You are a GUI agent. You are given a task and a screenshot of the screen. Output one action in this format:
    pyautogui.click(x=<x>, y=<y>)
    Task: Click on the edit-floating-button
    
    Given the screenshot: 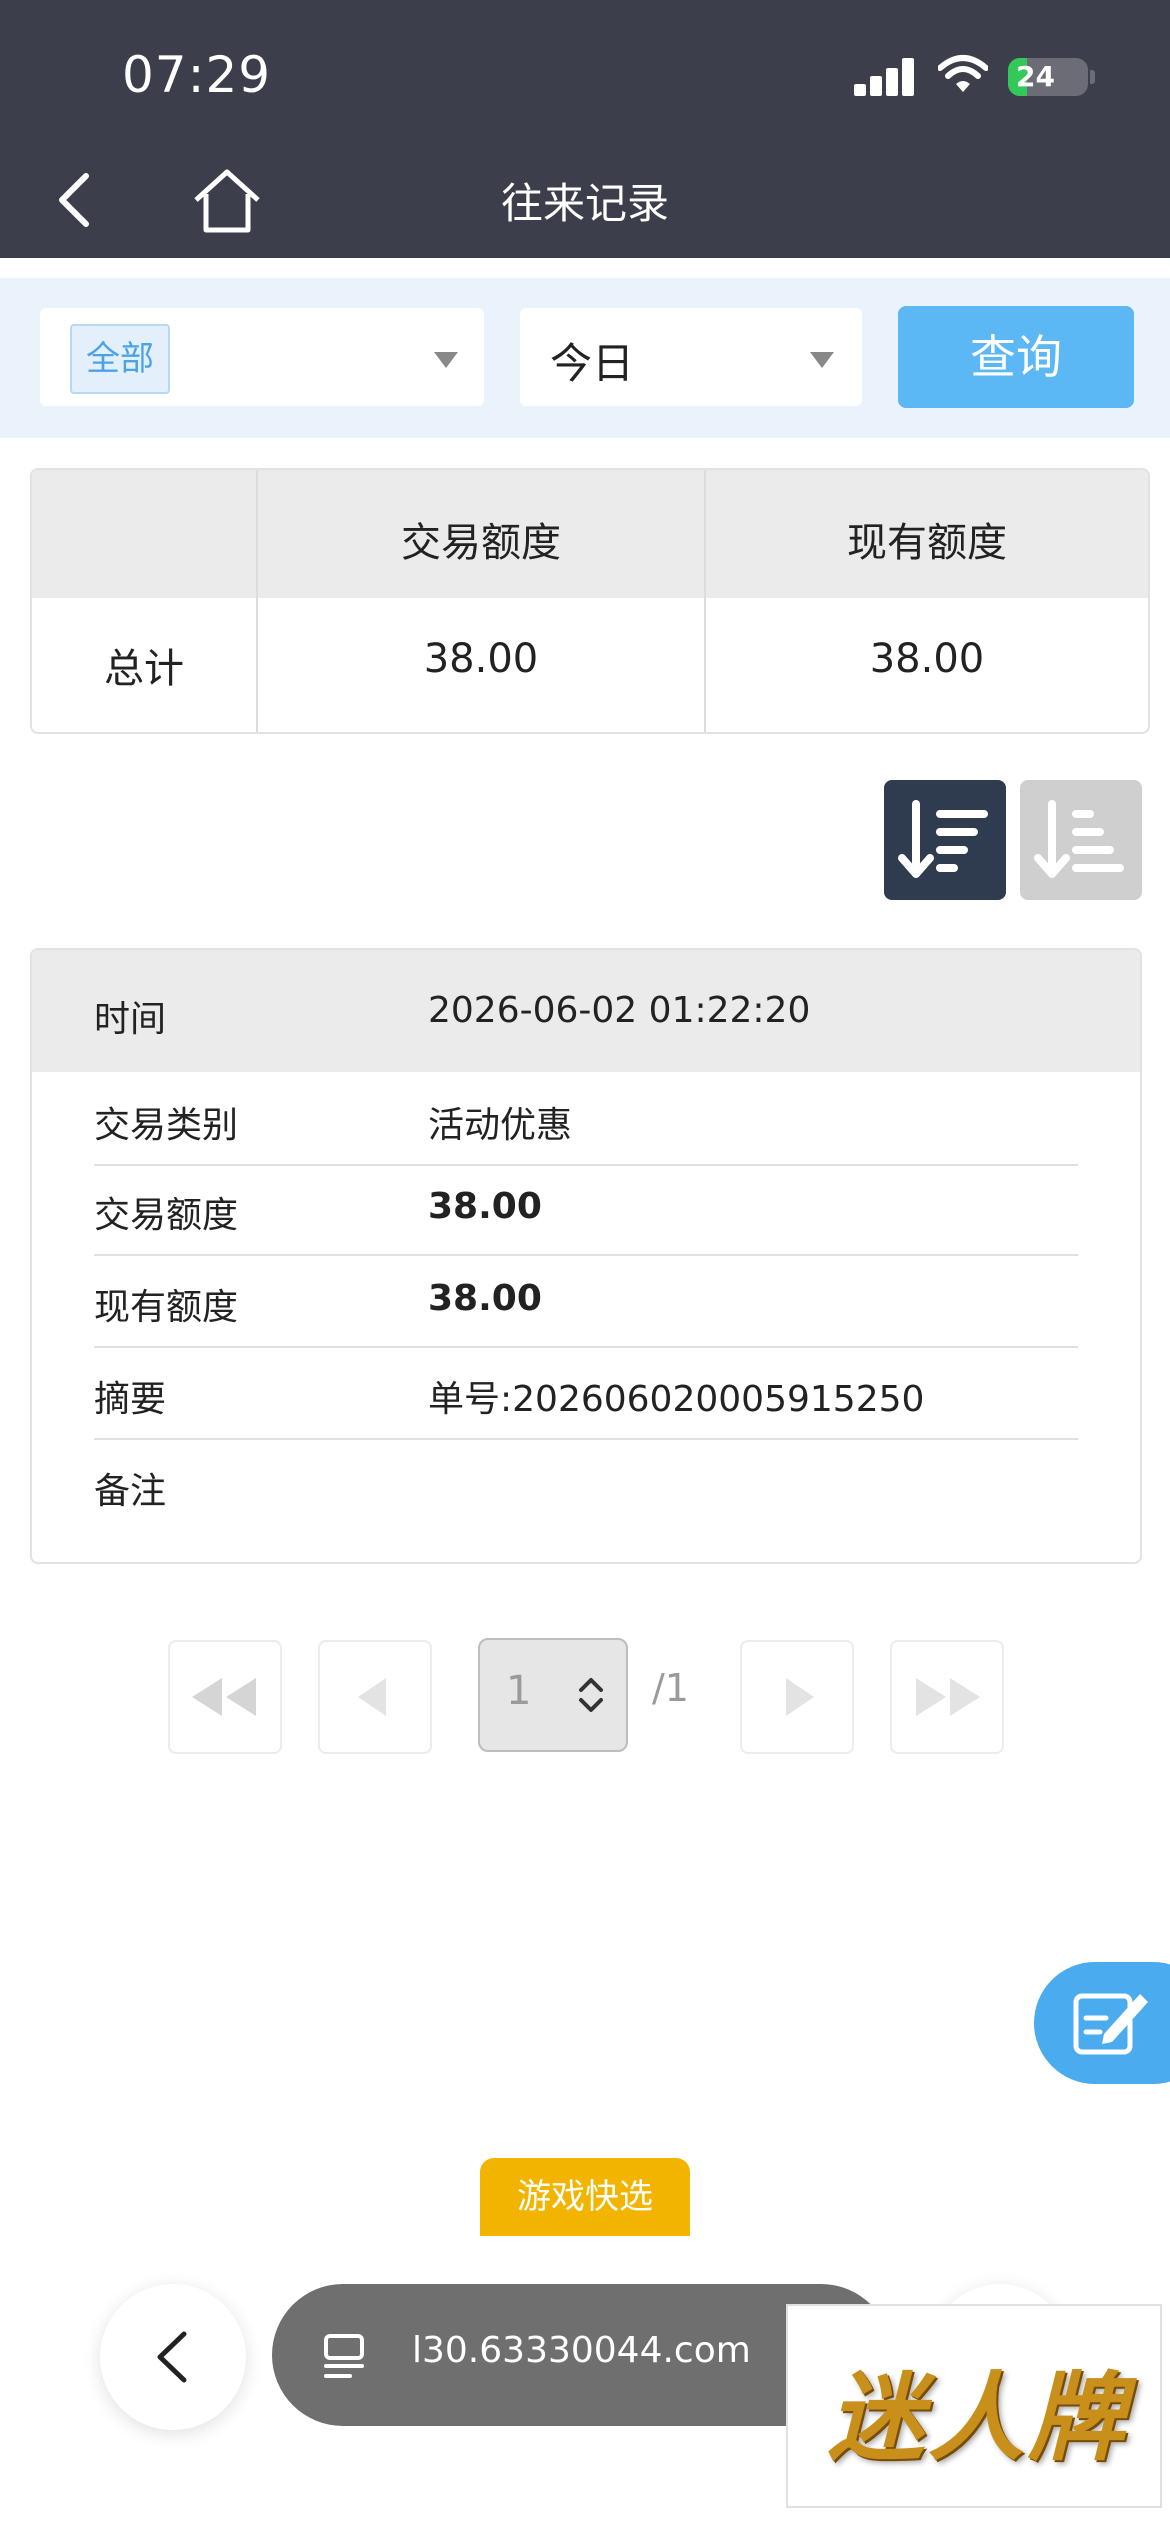 What is the action you would take?
    pyautogui.click(x=1102, y=2023)
    